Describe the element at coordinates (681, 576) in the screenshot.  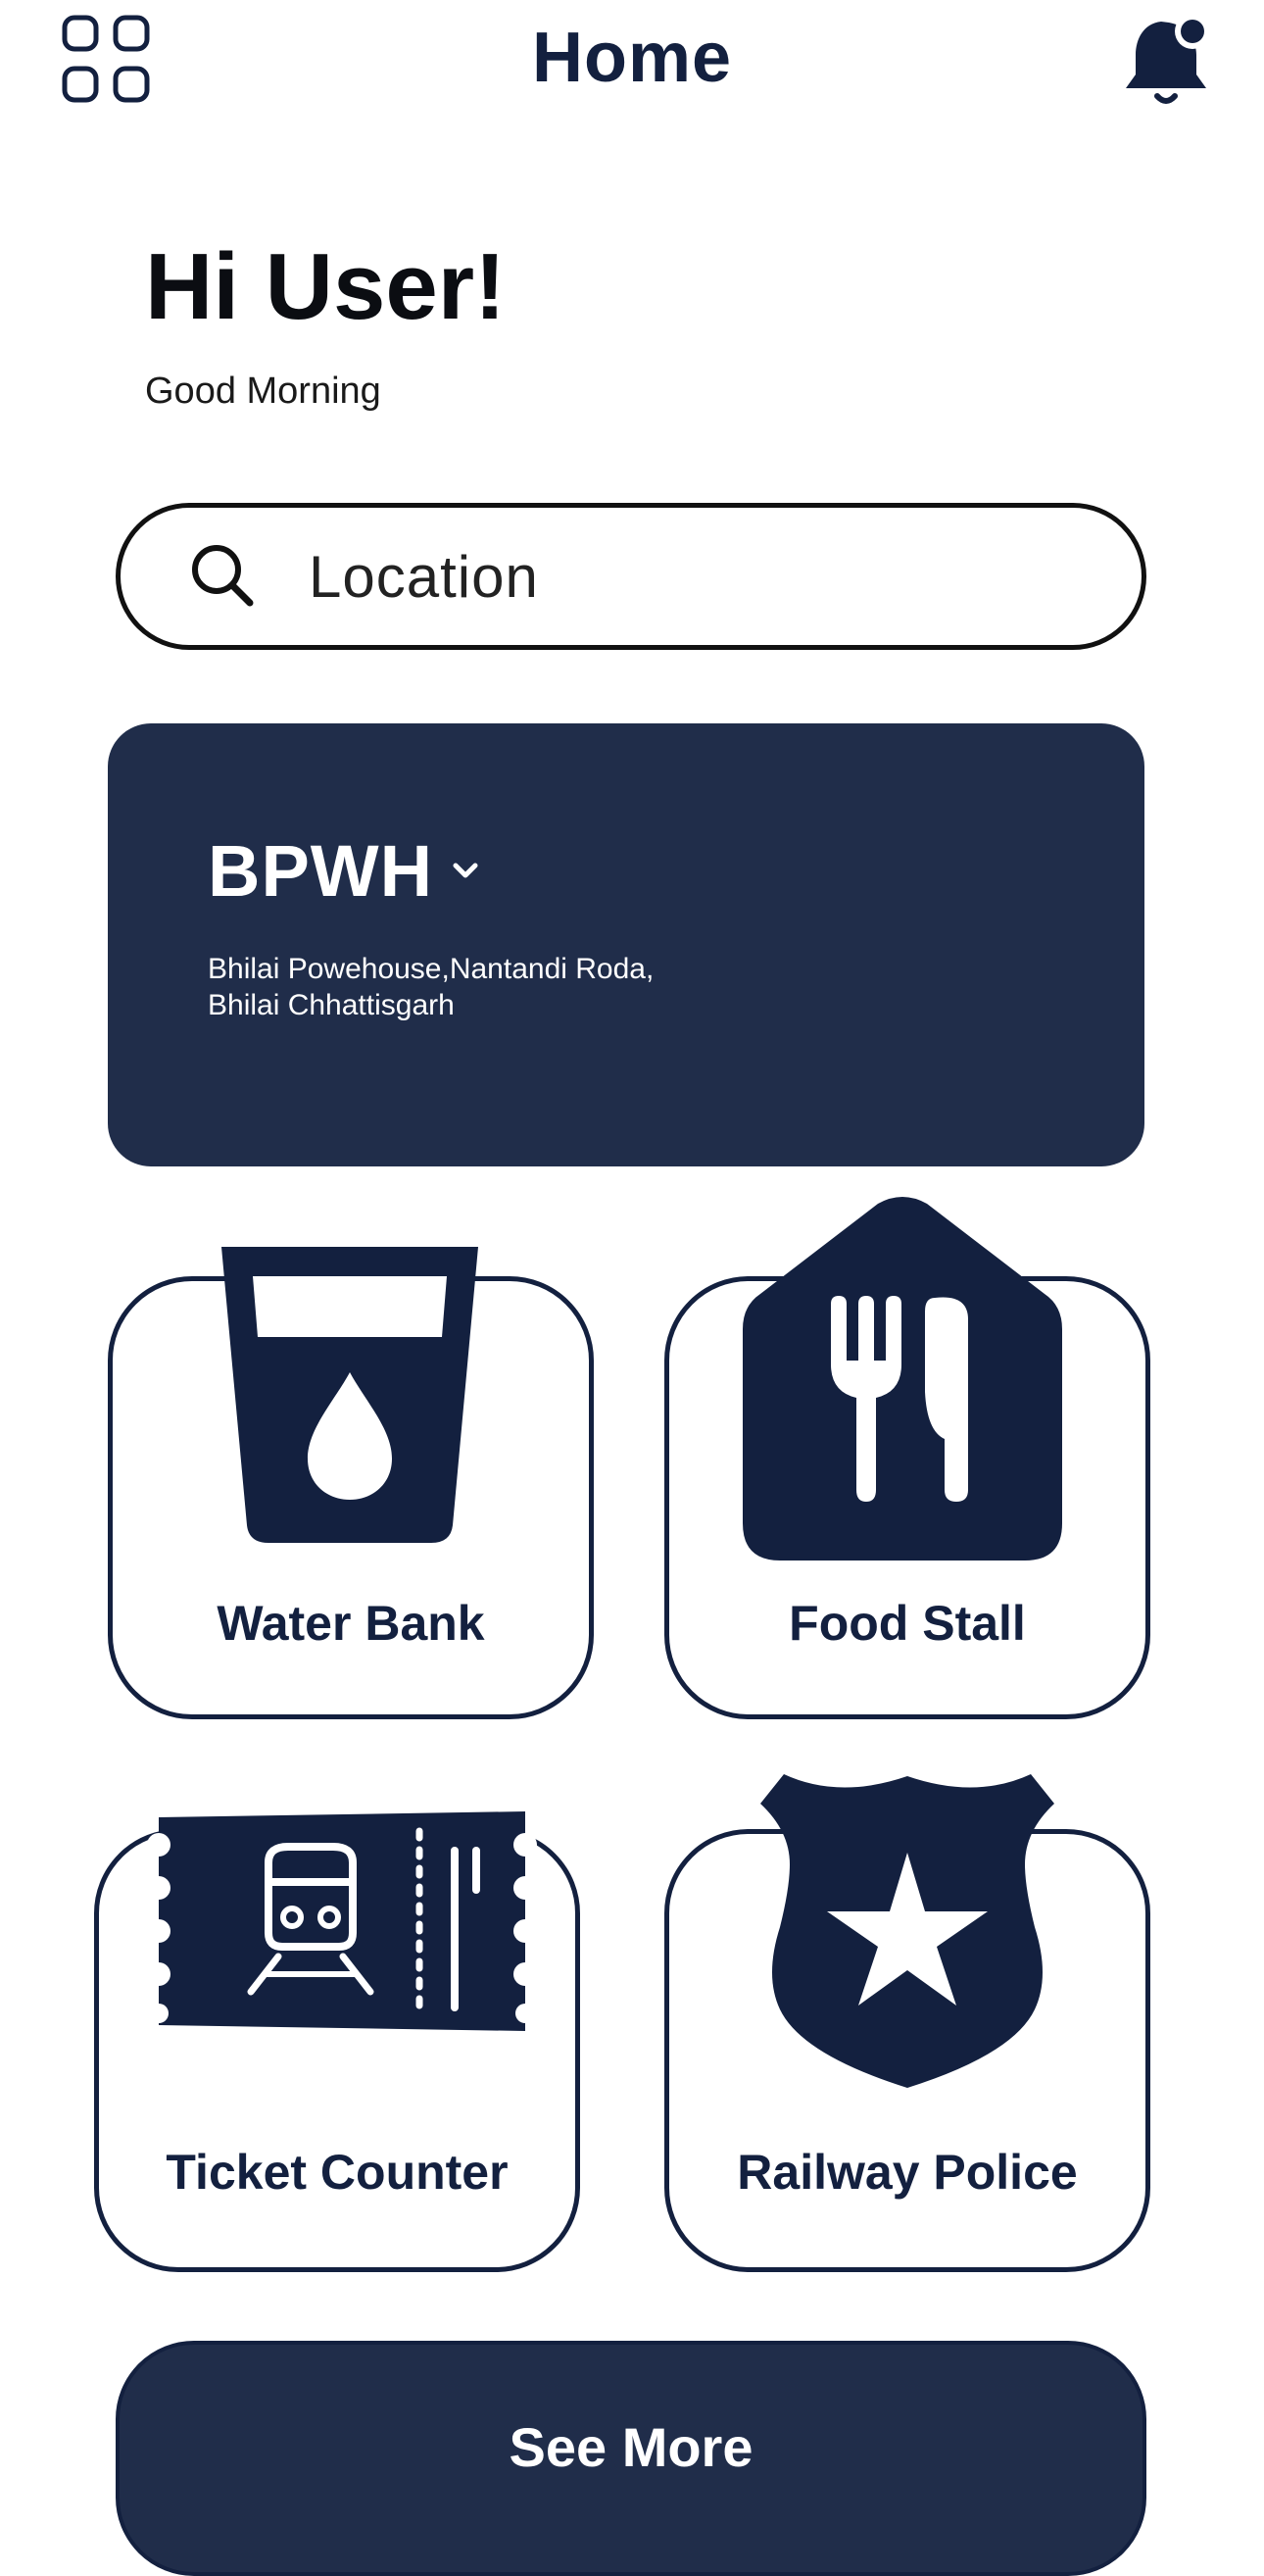
I see `location-input` at that location.